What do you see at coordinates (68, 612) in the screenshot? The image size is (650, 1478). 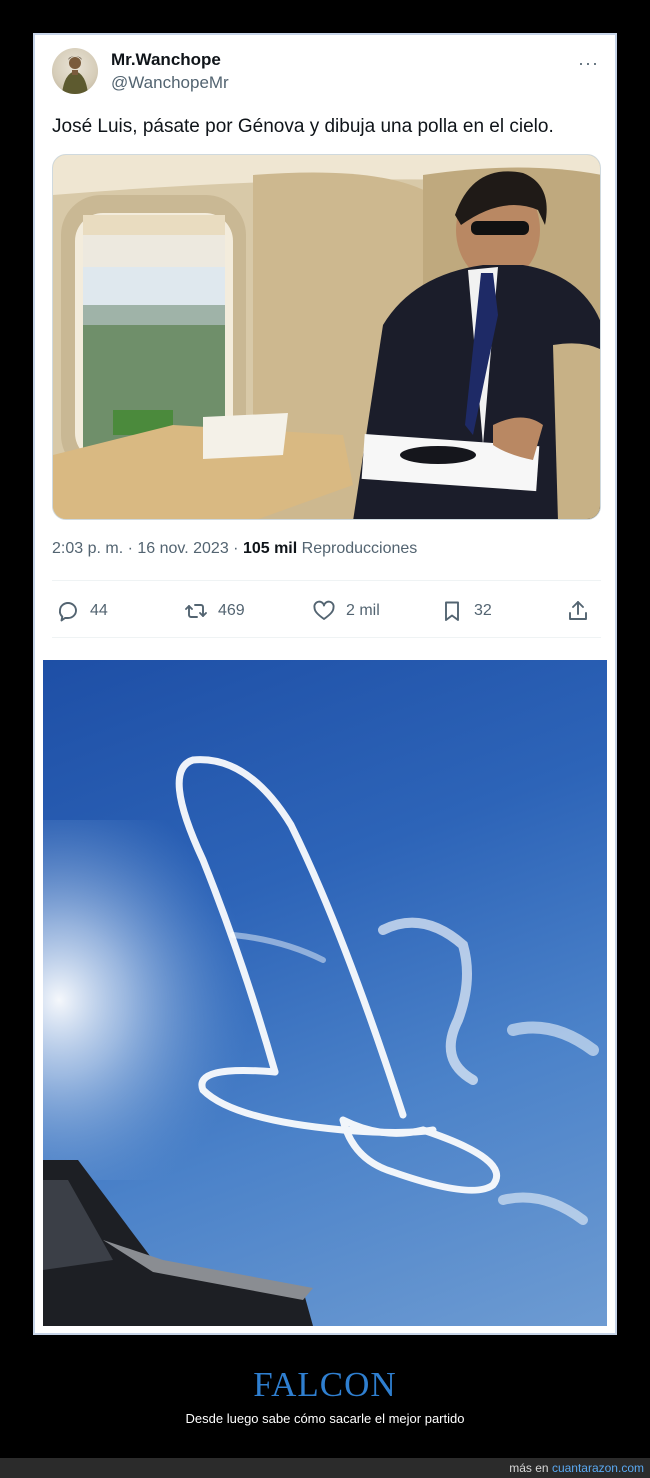 I see `reply-icon` at bounding box center [68, 612].